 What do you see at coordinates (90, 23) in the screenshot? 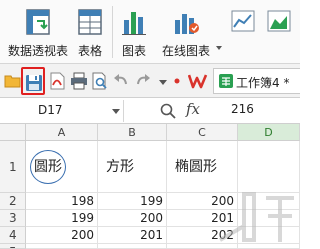
I see `table-icon` at bounding box center [90, 23].